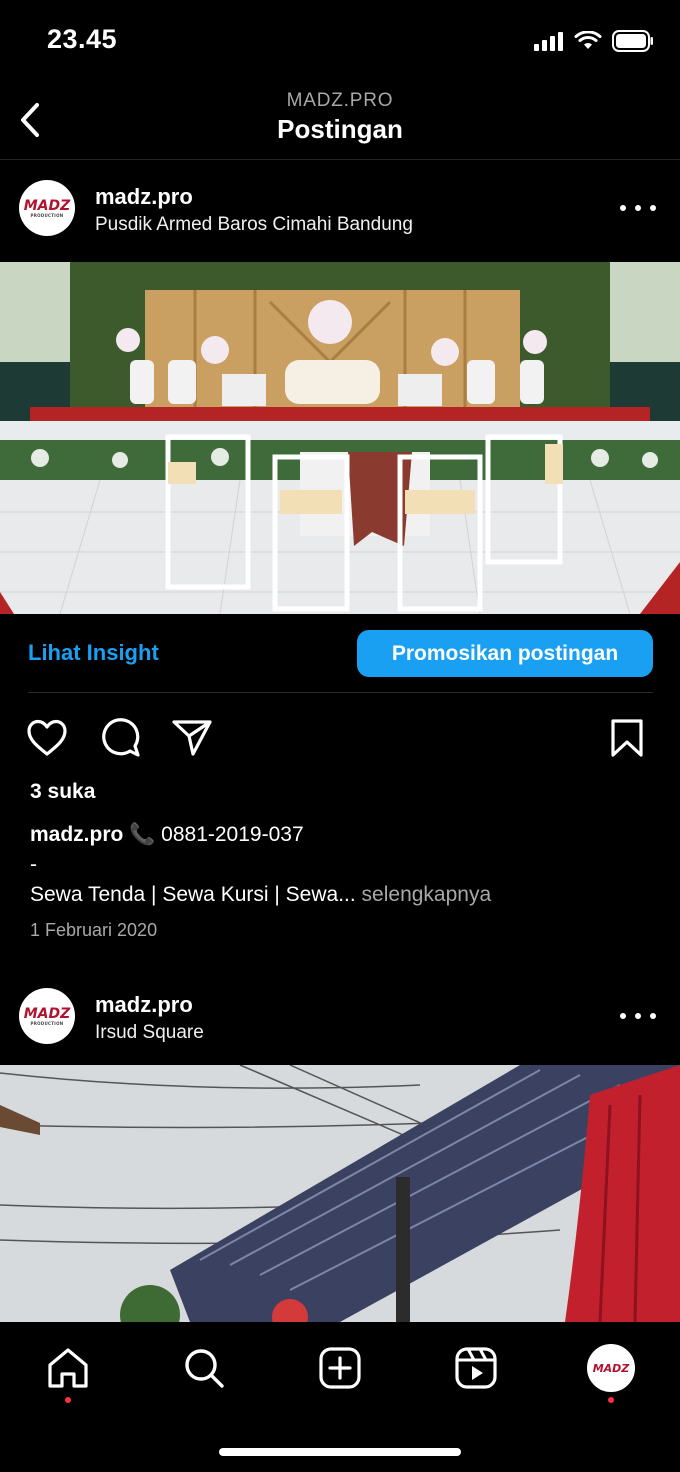 The width and height of the screenshot is (680, 1472). I want to click on battery-icon, so click(632, 41).